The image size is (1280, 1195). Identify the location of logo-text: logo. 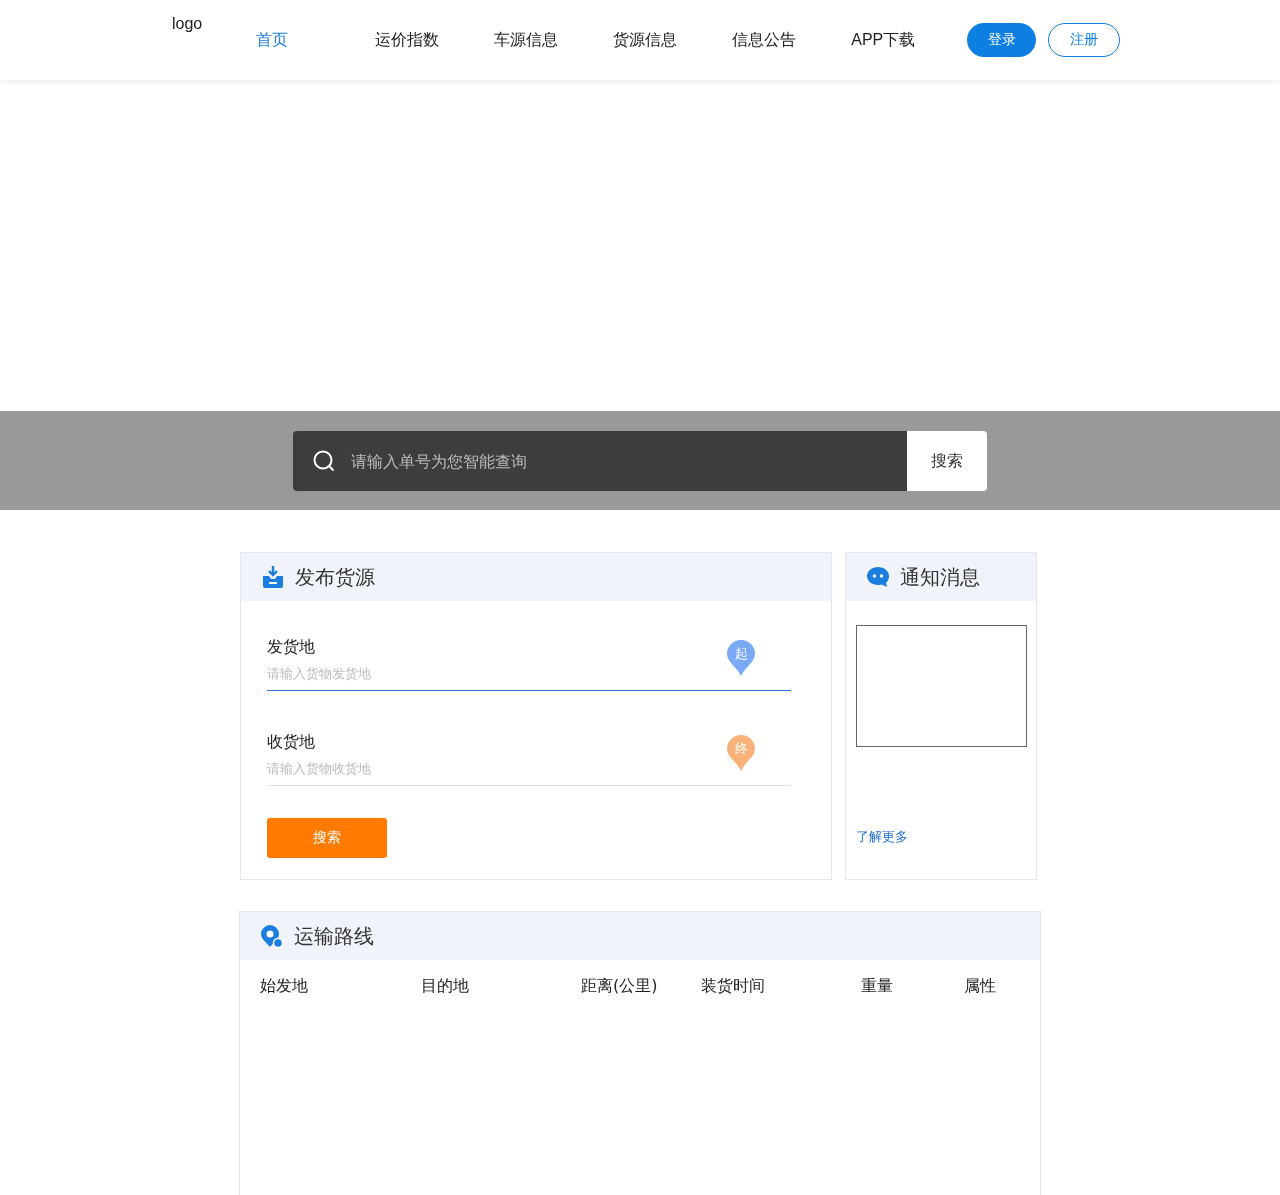
(187, 24).